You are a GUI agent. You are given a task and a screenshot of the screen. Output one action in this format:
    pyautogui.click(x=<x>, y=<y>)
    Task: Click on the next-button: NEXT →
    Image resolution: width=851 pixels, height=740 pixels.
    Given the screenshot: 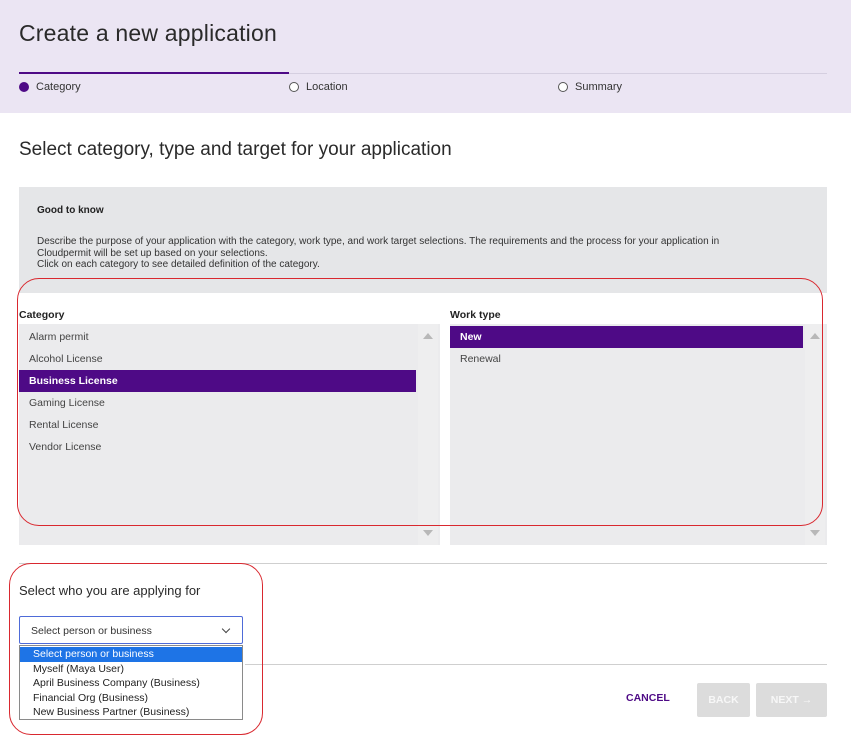 What is the action you would take?
    pyautogui.click(x=791, y=700)
    